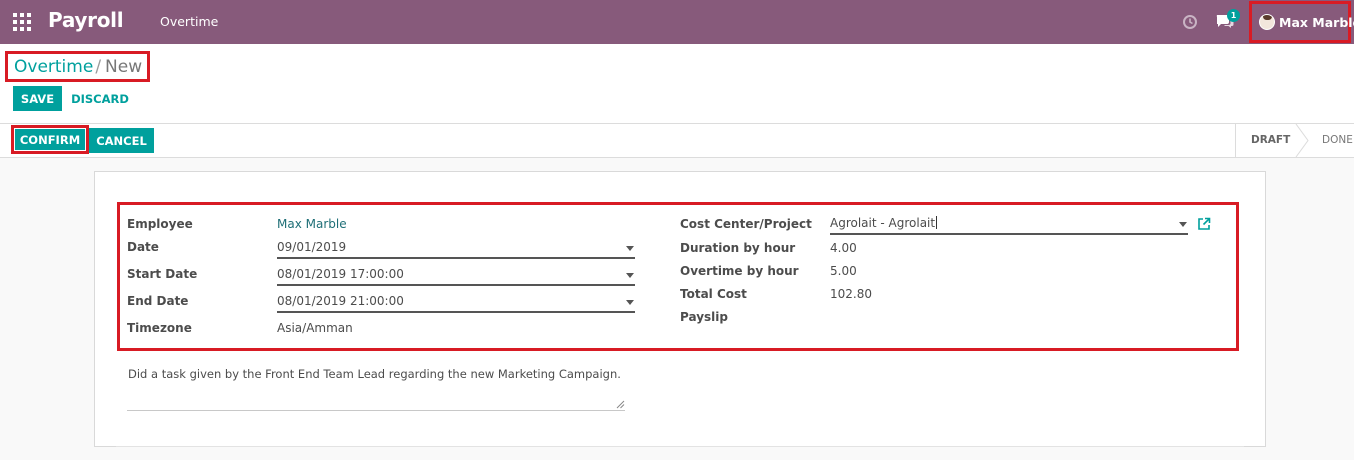 This screenshot has width=1354, height=460. What do you see at coordinates (162, 274) in the screenshot?
I see `start-date-label: Start Date` at bounding box center [162, 274].